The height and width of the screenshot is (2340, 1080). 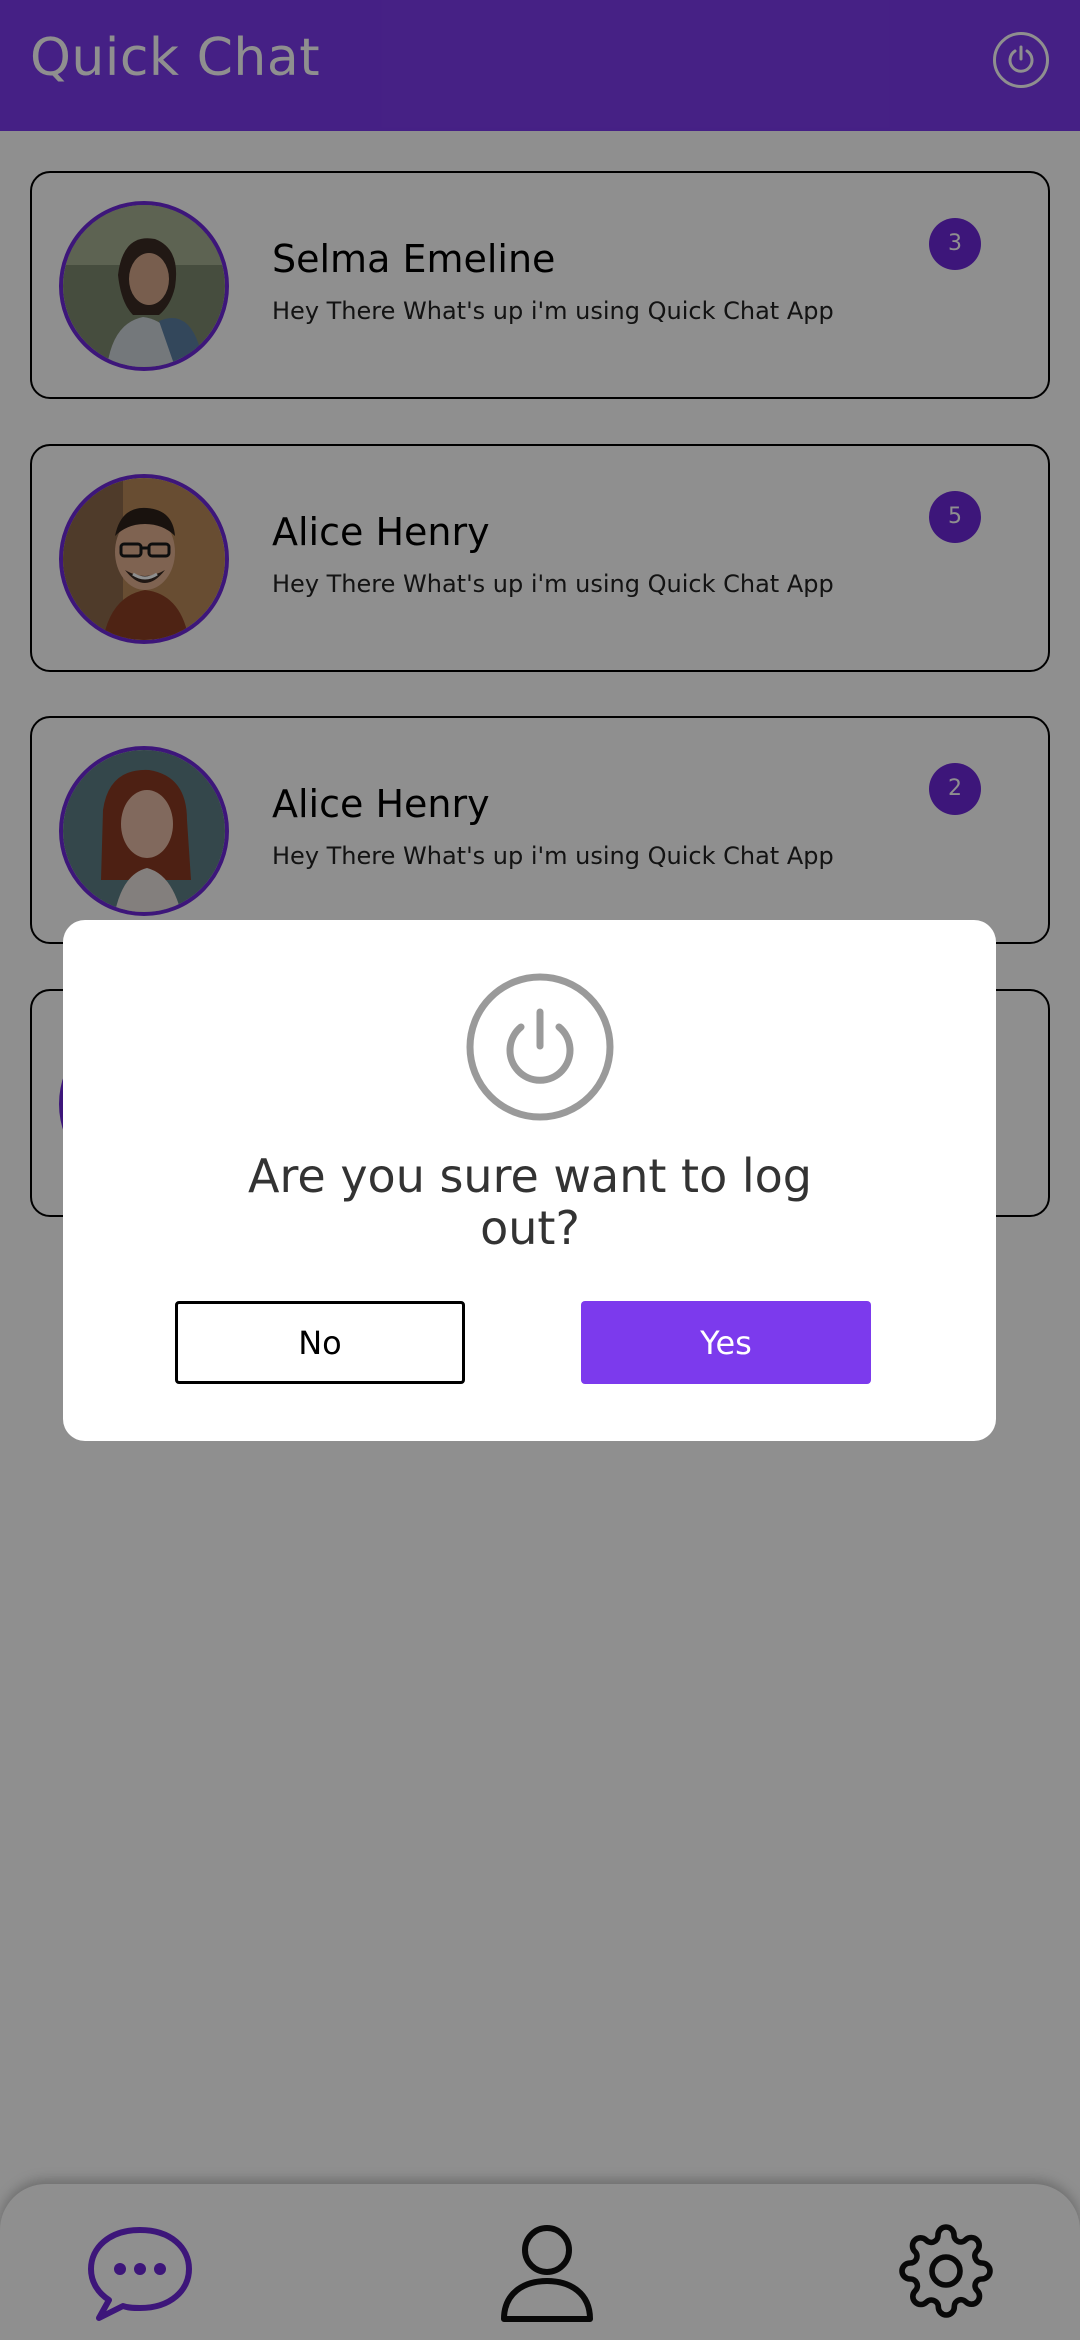 What do you see at coordinates (540, 1047) in the screenshot?
I see `power-icon` at bounding box center [540, 1047].